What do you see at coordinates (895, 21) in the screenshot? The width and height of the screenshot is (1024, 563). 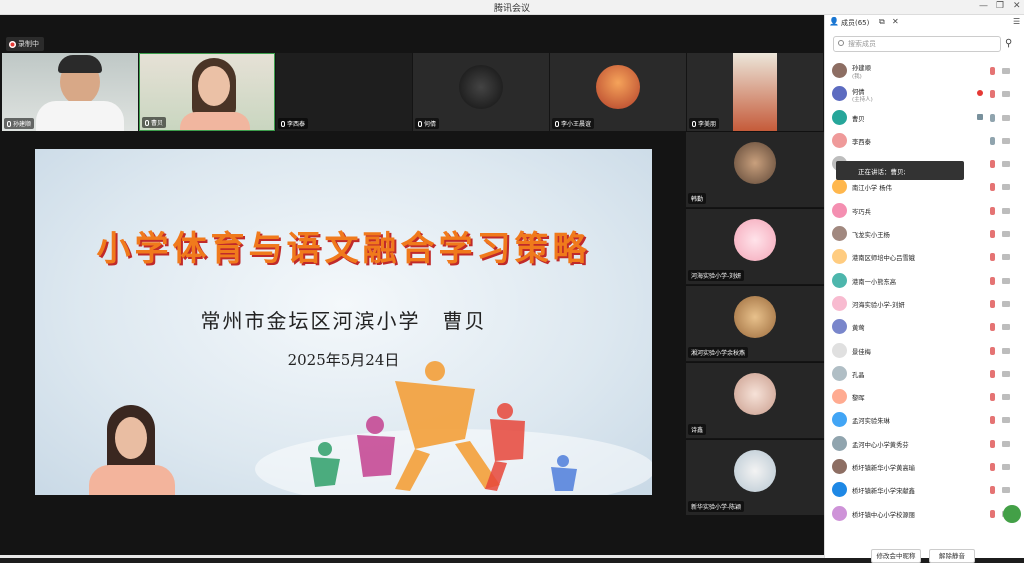 I see `close-panel-icon: ✕` at bounding box center [895, 21].